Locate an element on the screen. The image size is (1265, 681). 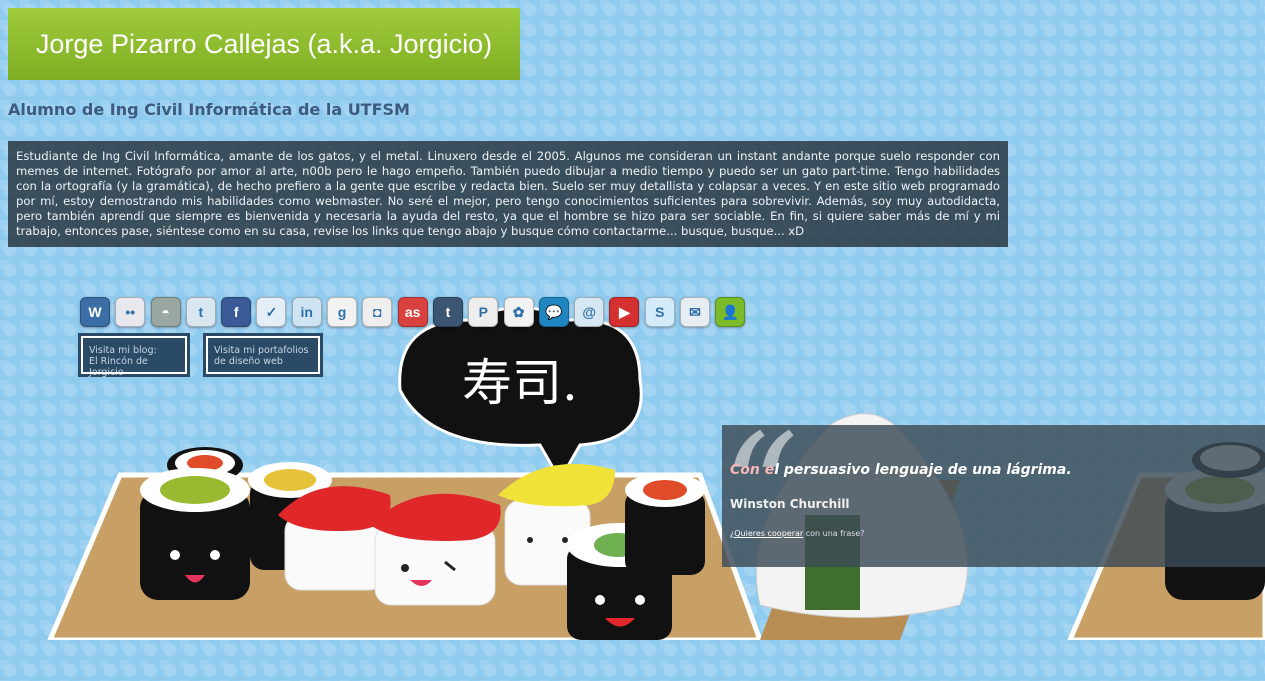
portfolio-link-button: Visita mi portafolios de diseño web is located at coordinates (263, 355).